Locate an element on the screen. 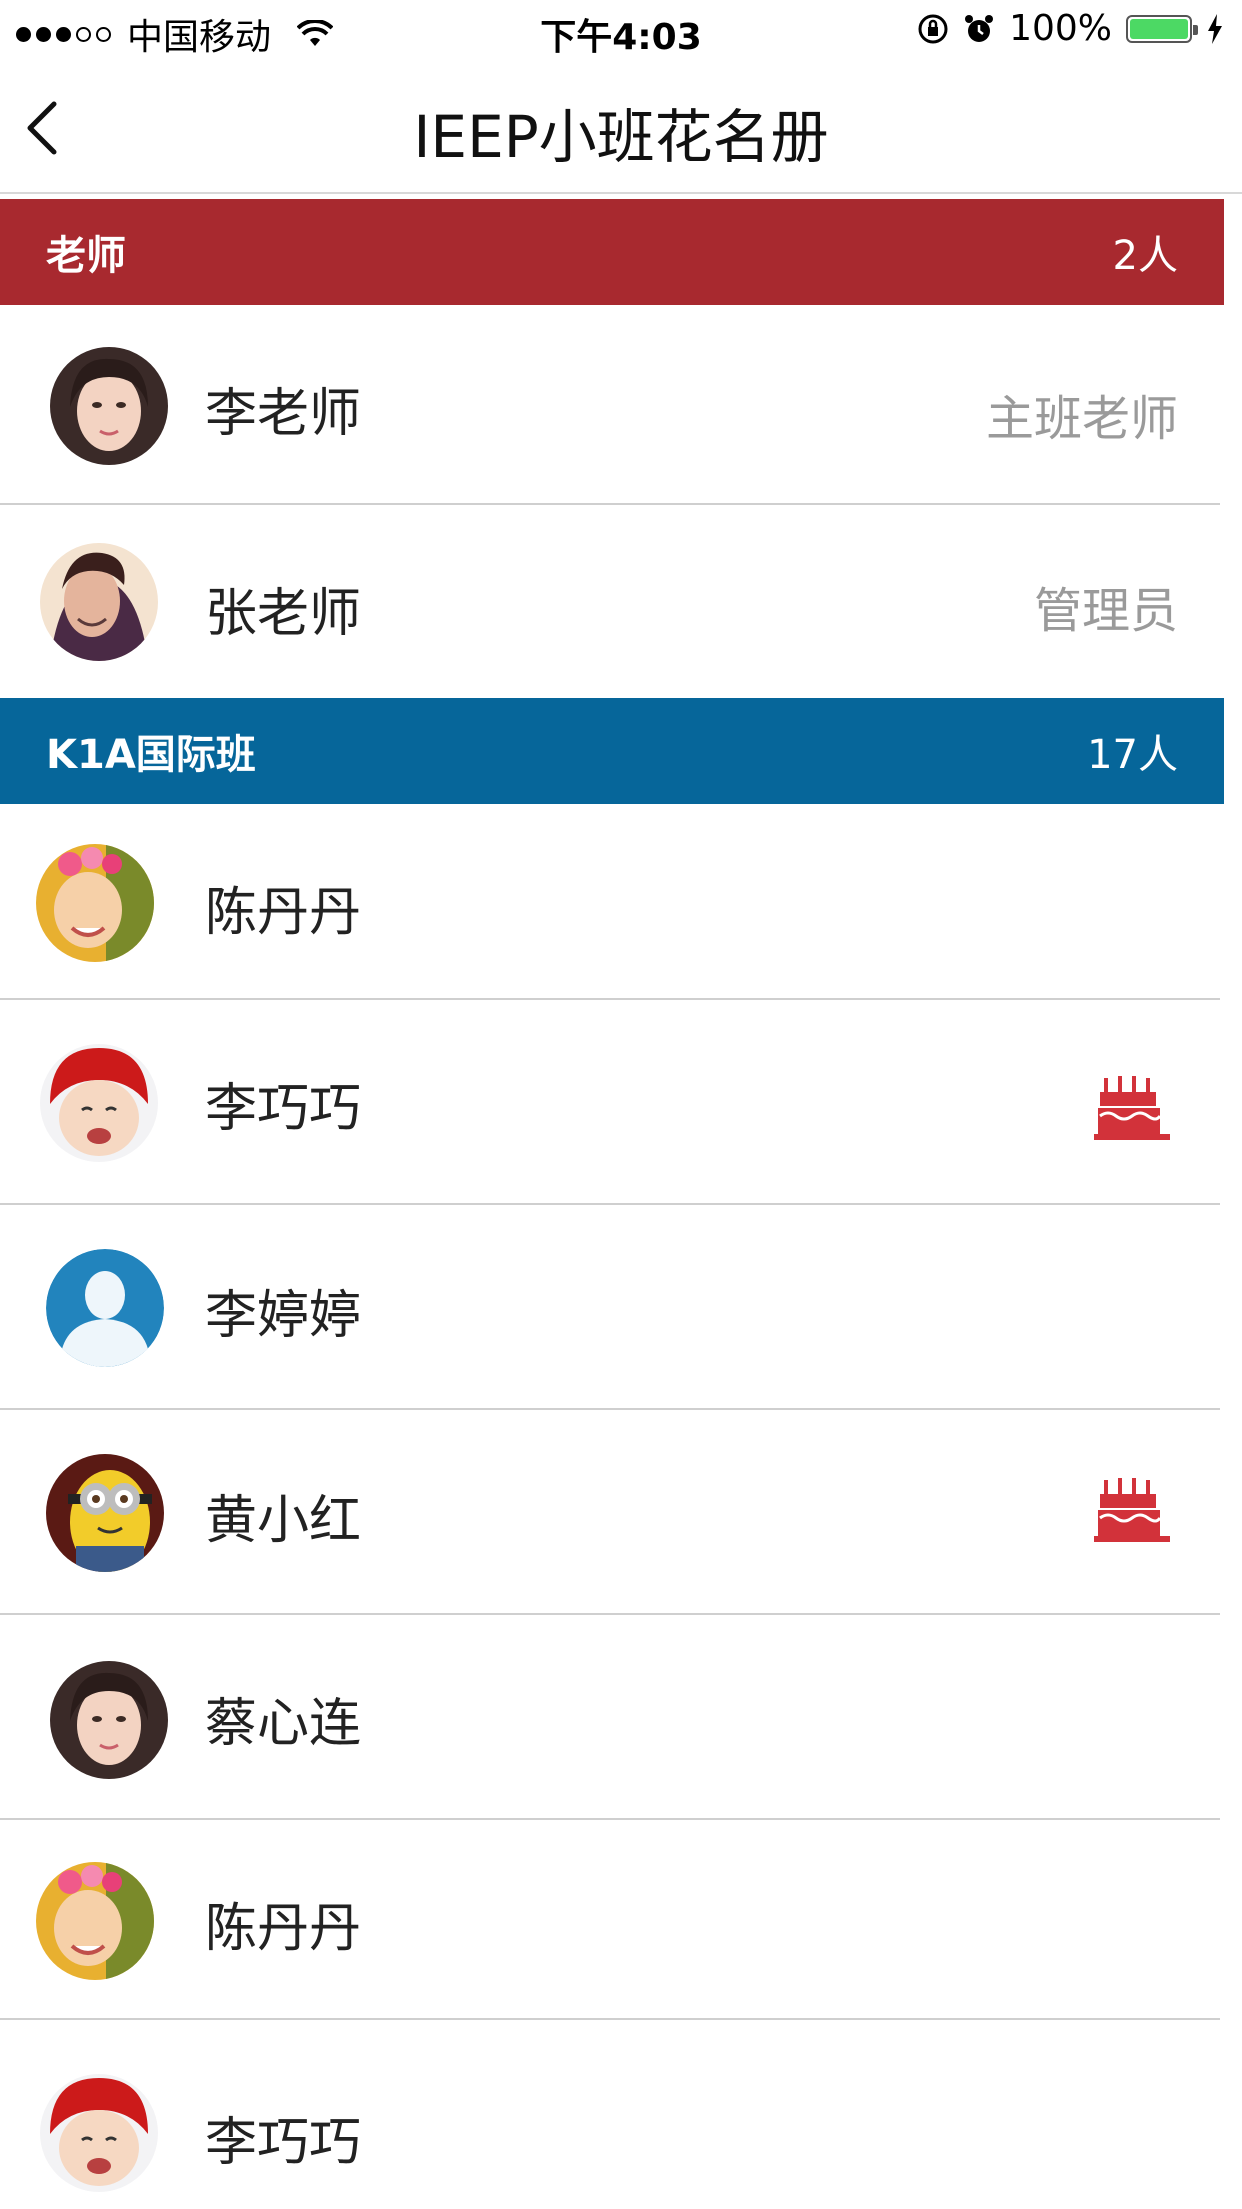 This screenshot has height=2209, width=1242. status-right: 100% is located at coordinates (1070, 28).